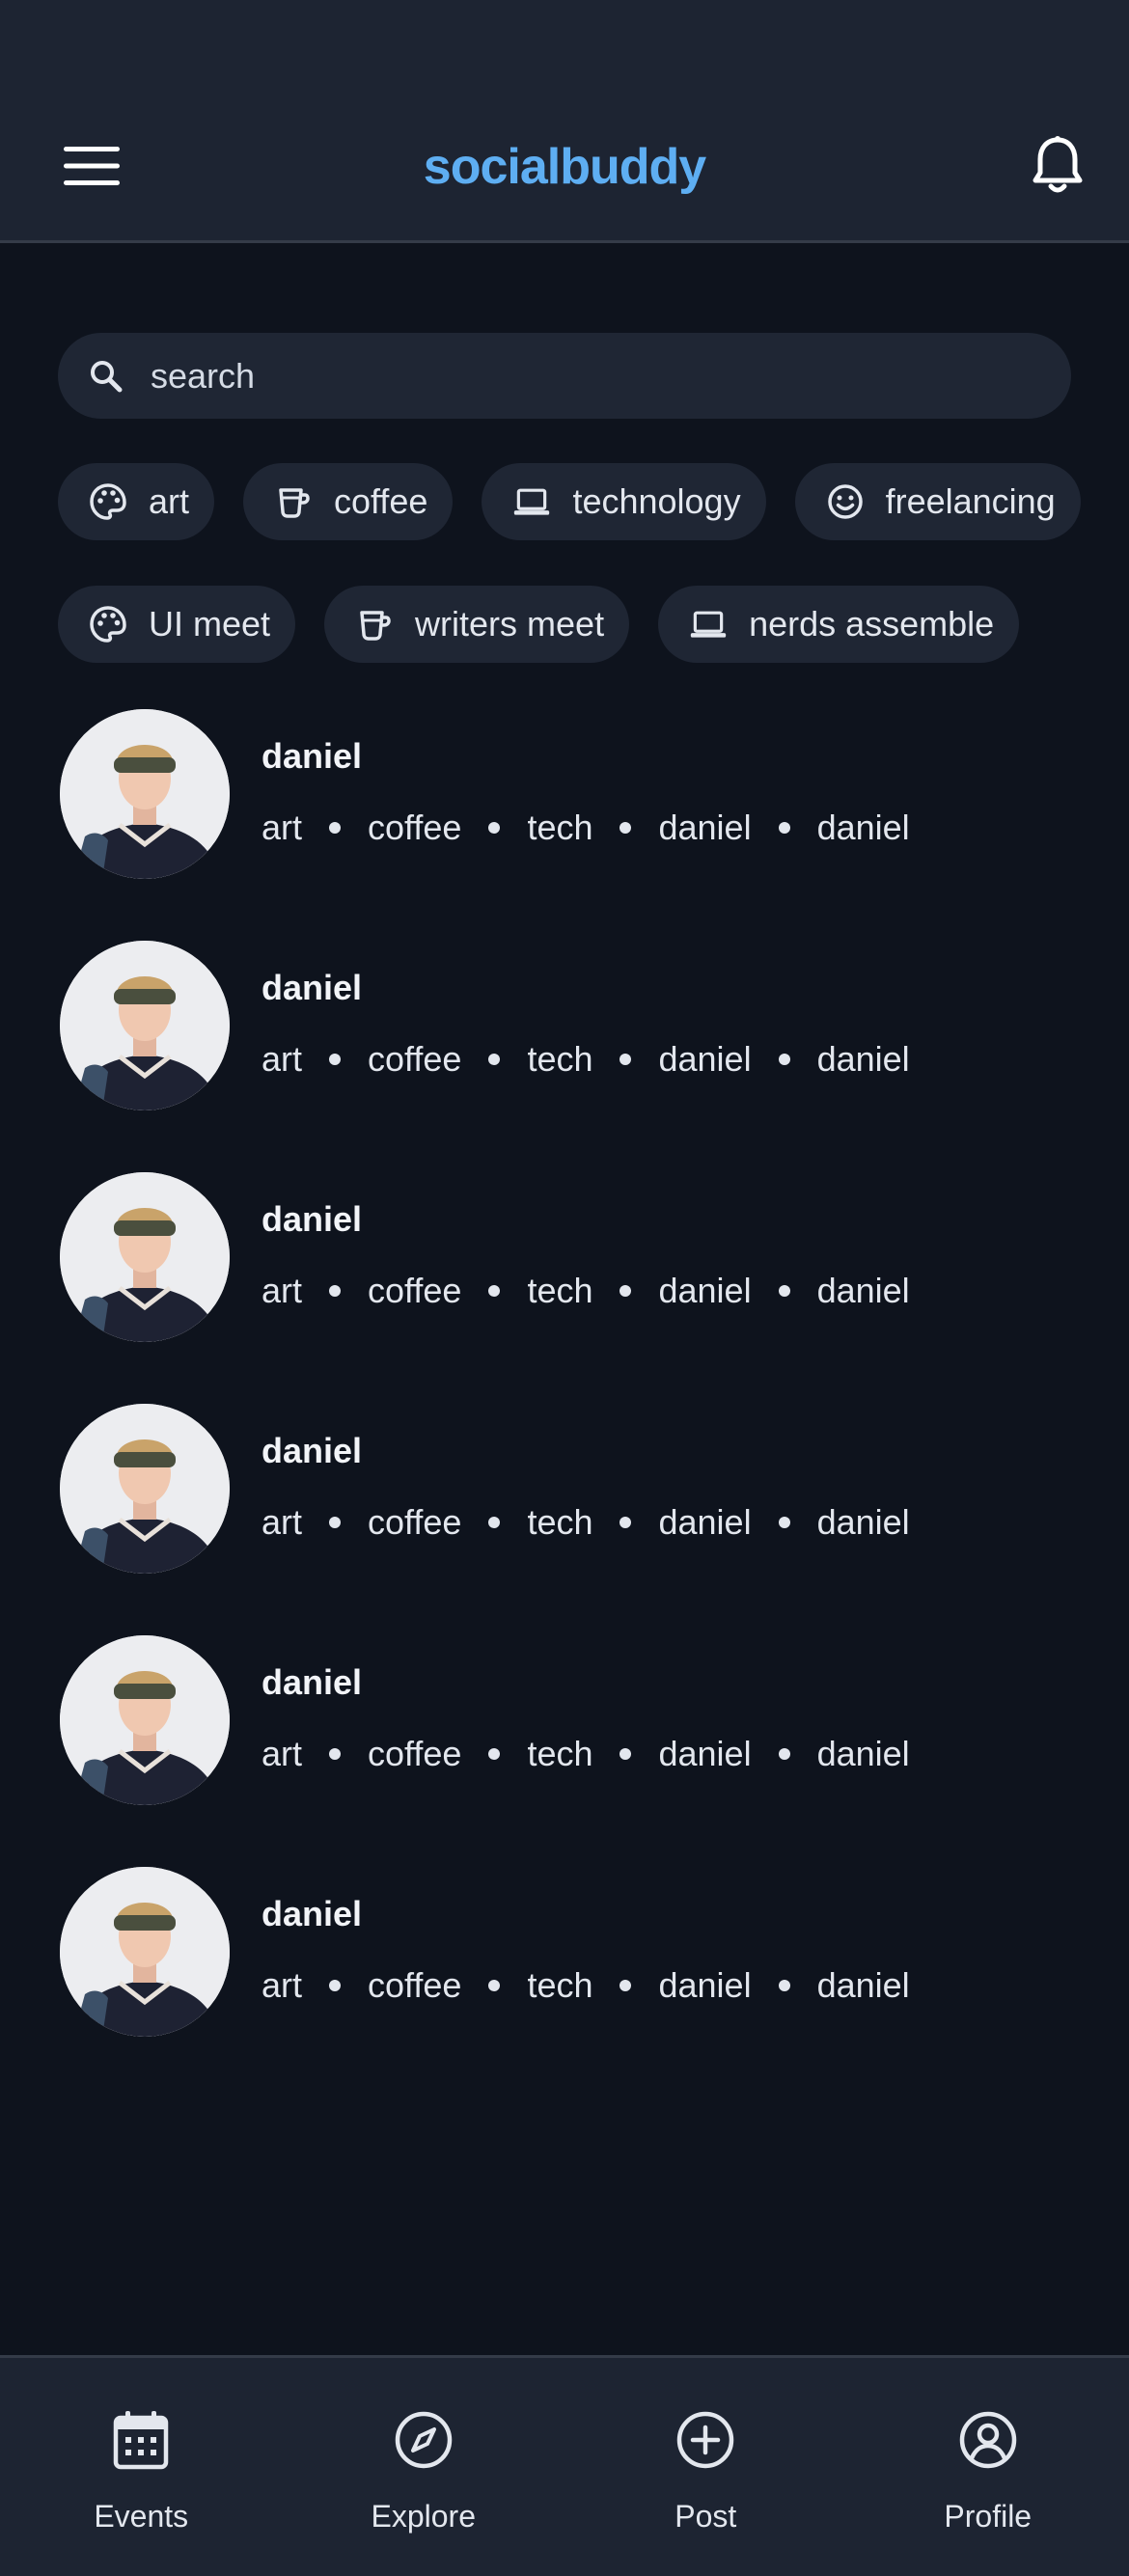 The image size is (1129, 2576). I want to click on group-chips-row: UI meet writers meet nerds assemble, so click(539, 625).